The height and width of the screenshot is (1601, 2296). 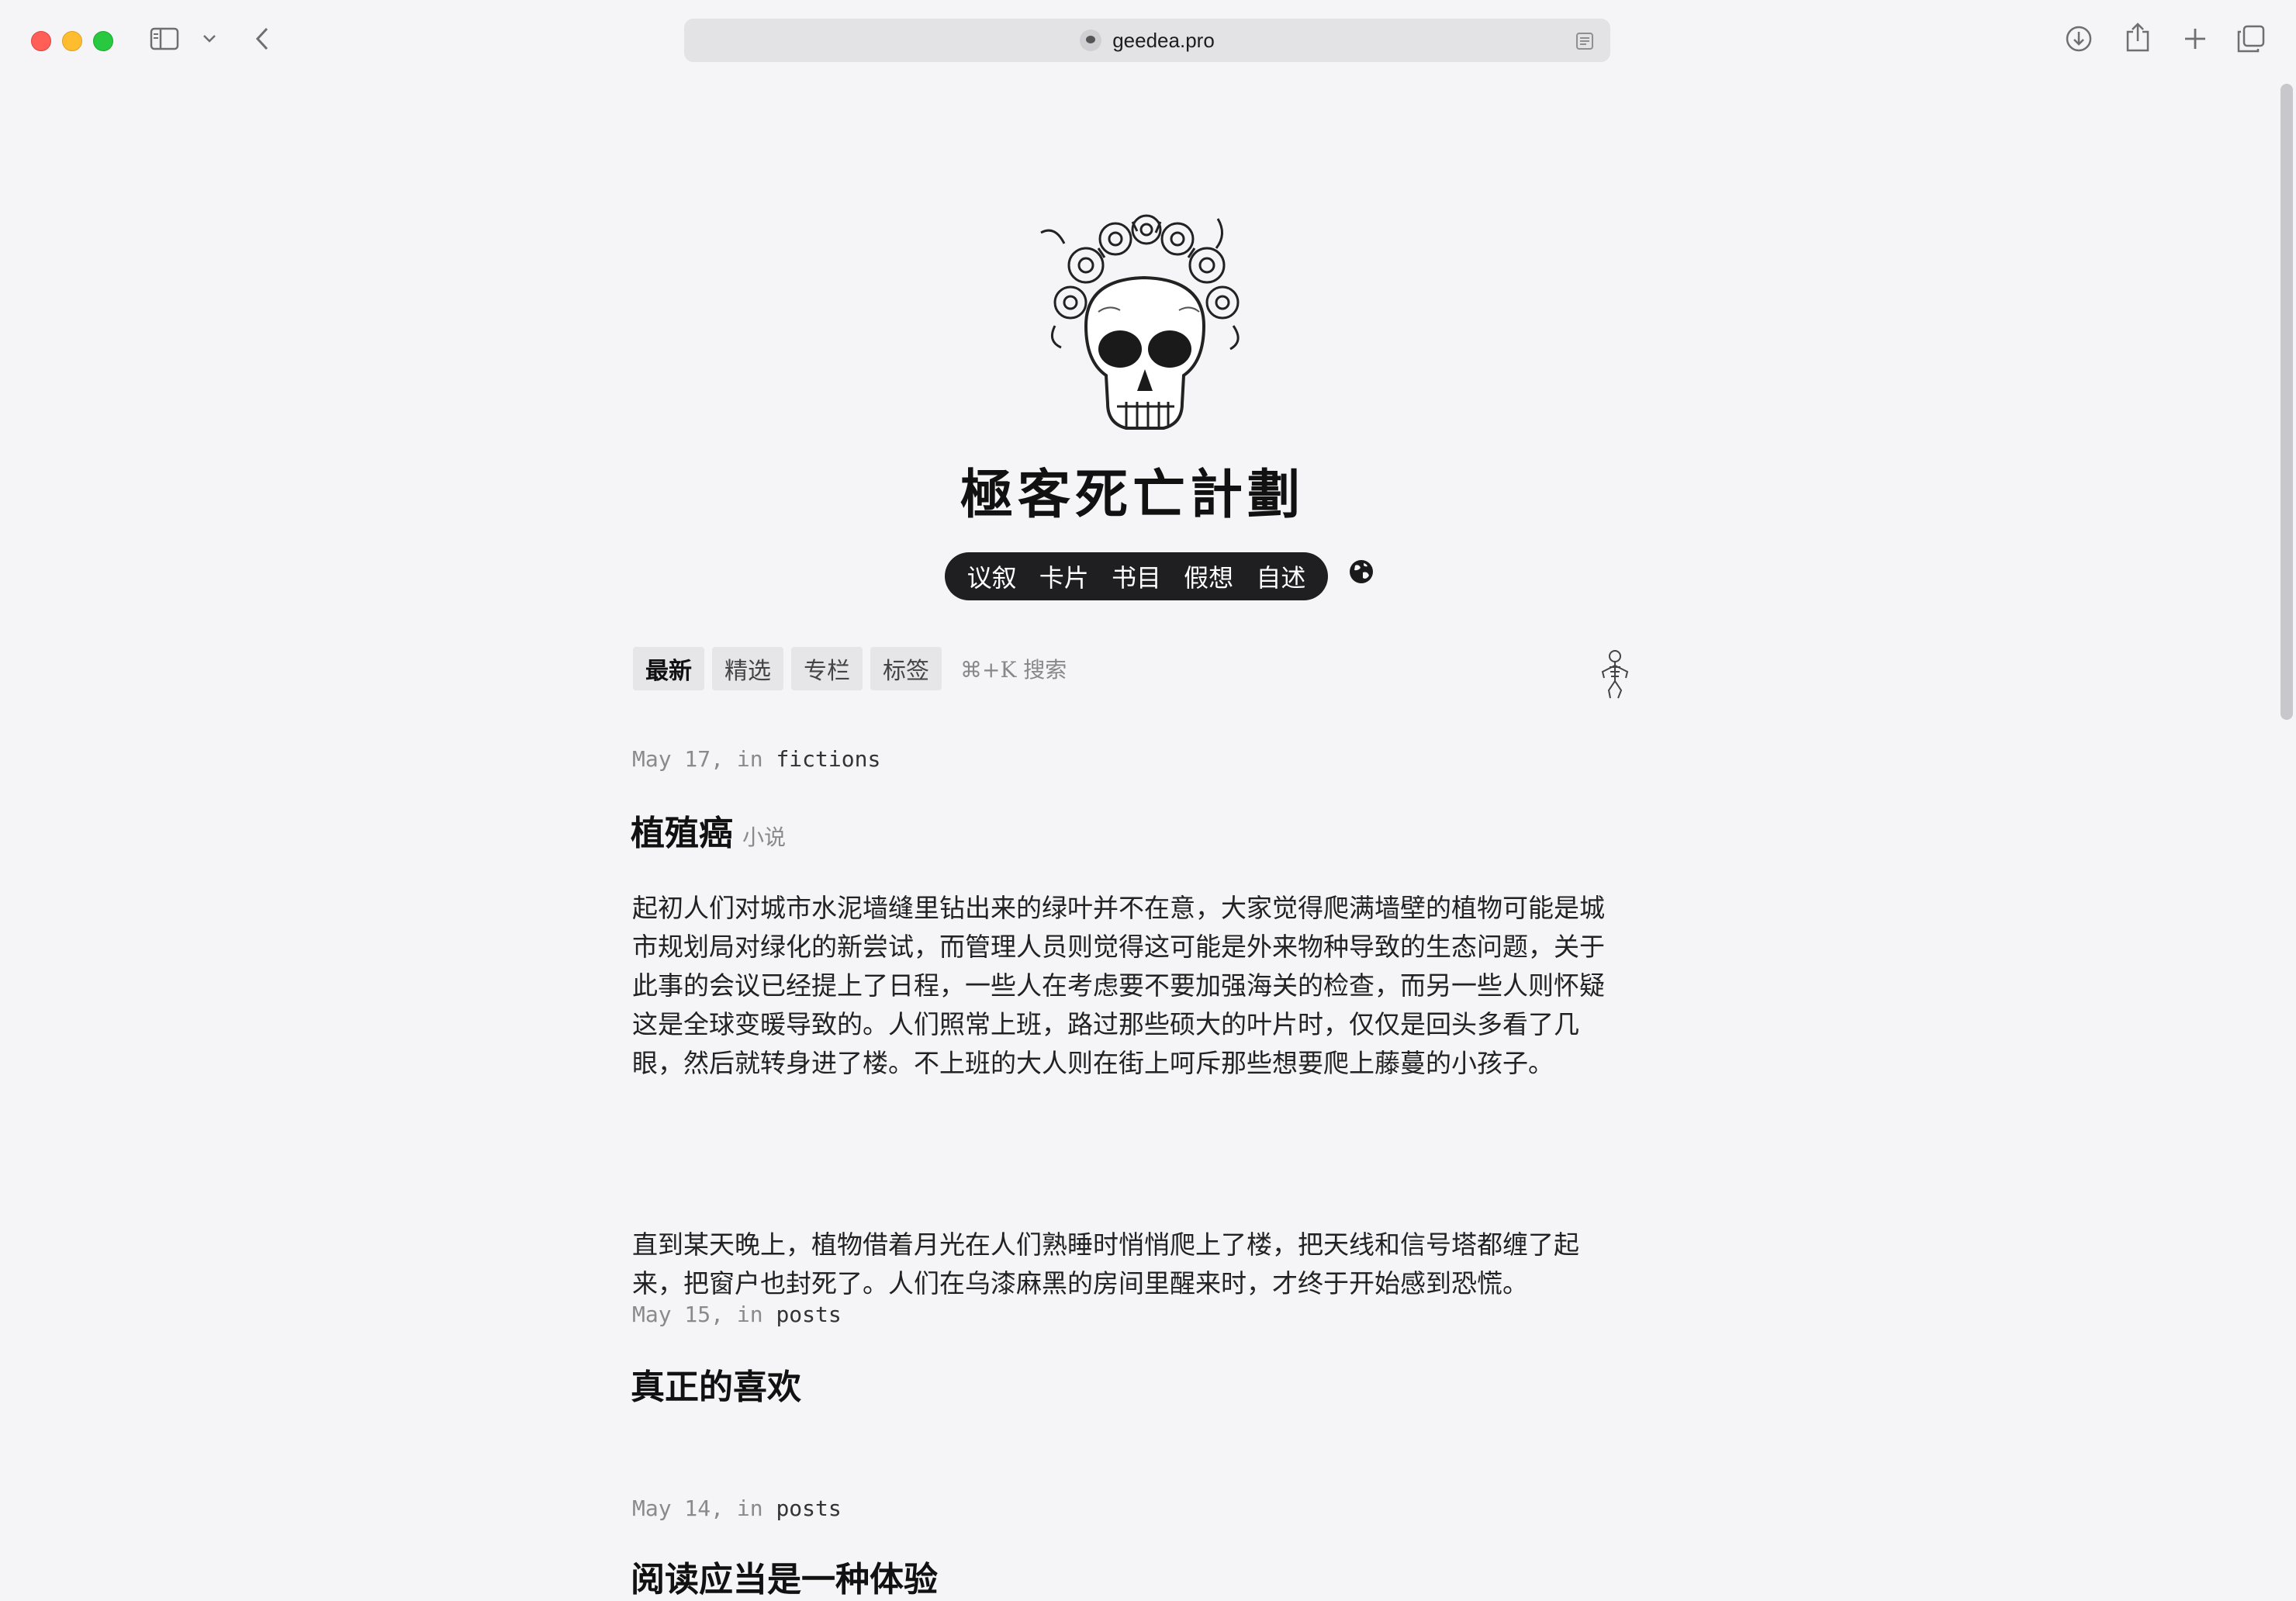 What do you see at coordinates (103, 41) in the screenshot?
I see `zoom-window-button` at bounding box center [103, 41].